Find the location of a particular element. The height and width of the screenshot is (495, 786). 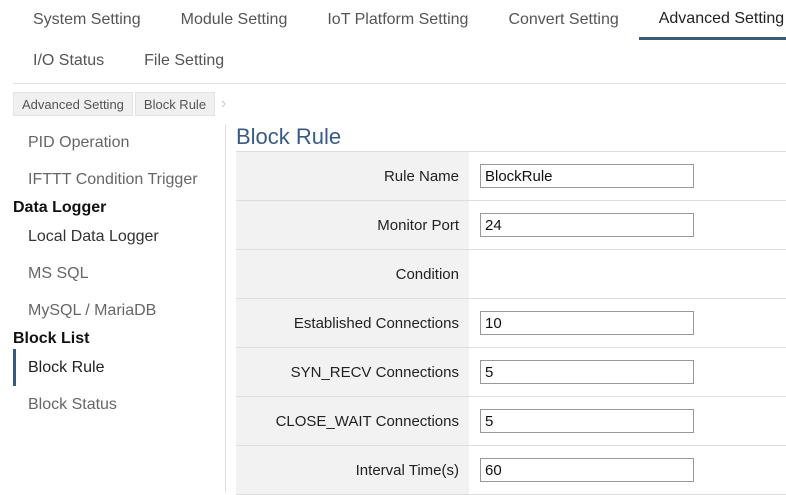

monitor-port-label: Monitor Port is located at coordinates (352, 225).